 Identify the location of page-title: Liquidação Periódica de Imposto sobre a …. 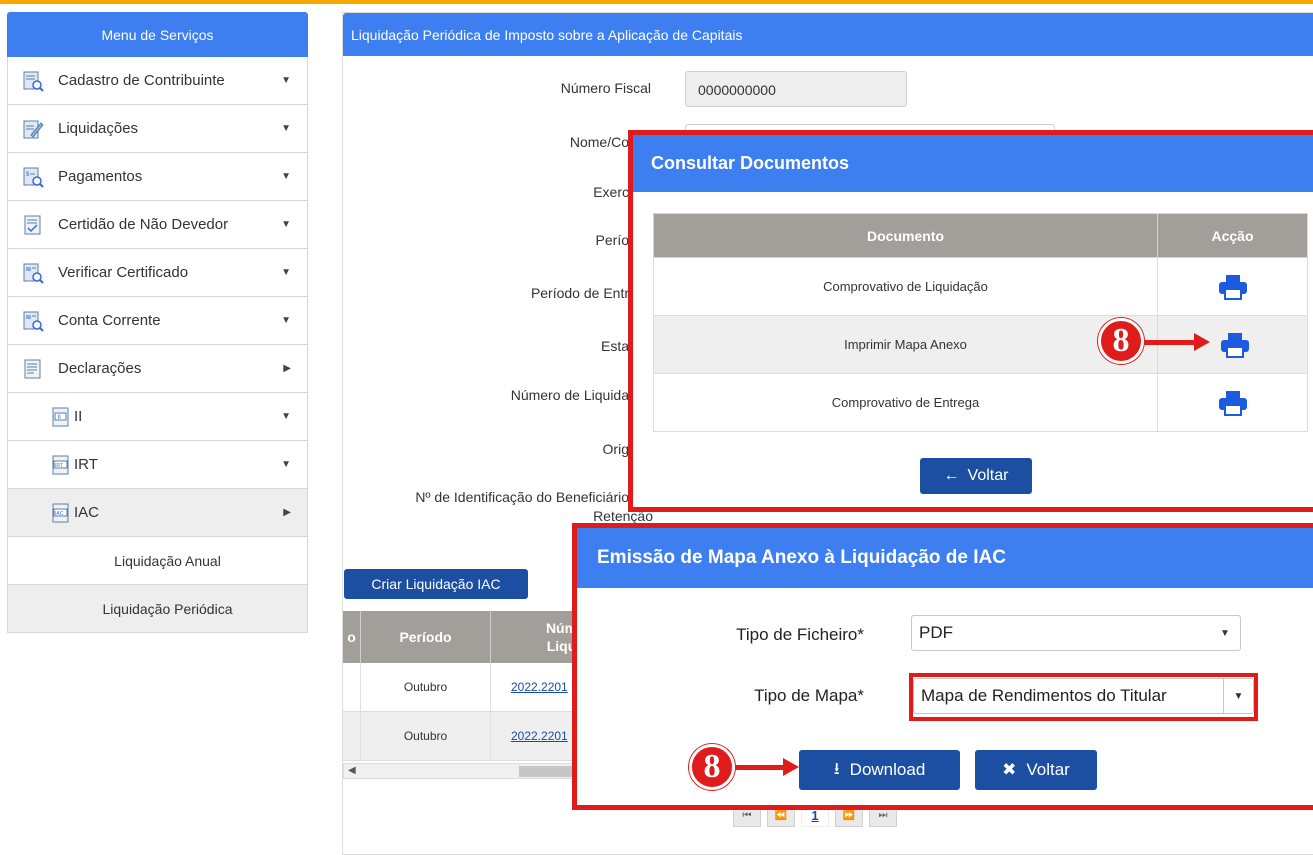
(828, 34).